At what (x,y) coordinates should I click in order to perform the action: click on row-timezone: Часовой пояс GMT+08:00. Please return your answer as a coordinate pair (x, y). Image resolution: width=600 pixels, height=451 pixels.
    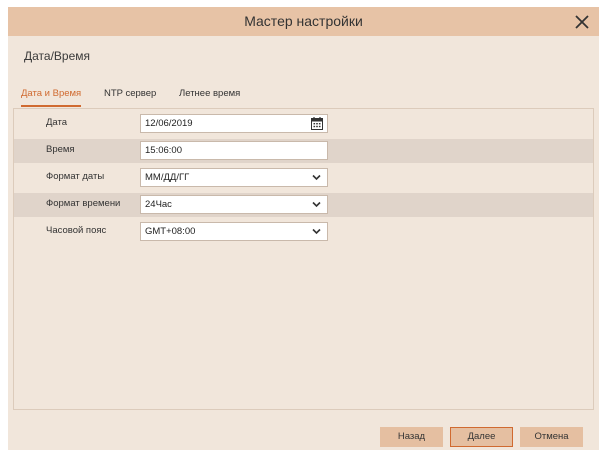
    Looking at the image, I should click on (303, 232).